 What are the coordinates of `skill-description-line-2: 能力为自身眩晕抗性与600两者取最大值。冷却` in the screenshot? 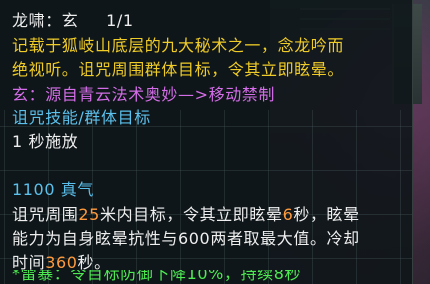 It's located at (186, 238).